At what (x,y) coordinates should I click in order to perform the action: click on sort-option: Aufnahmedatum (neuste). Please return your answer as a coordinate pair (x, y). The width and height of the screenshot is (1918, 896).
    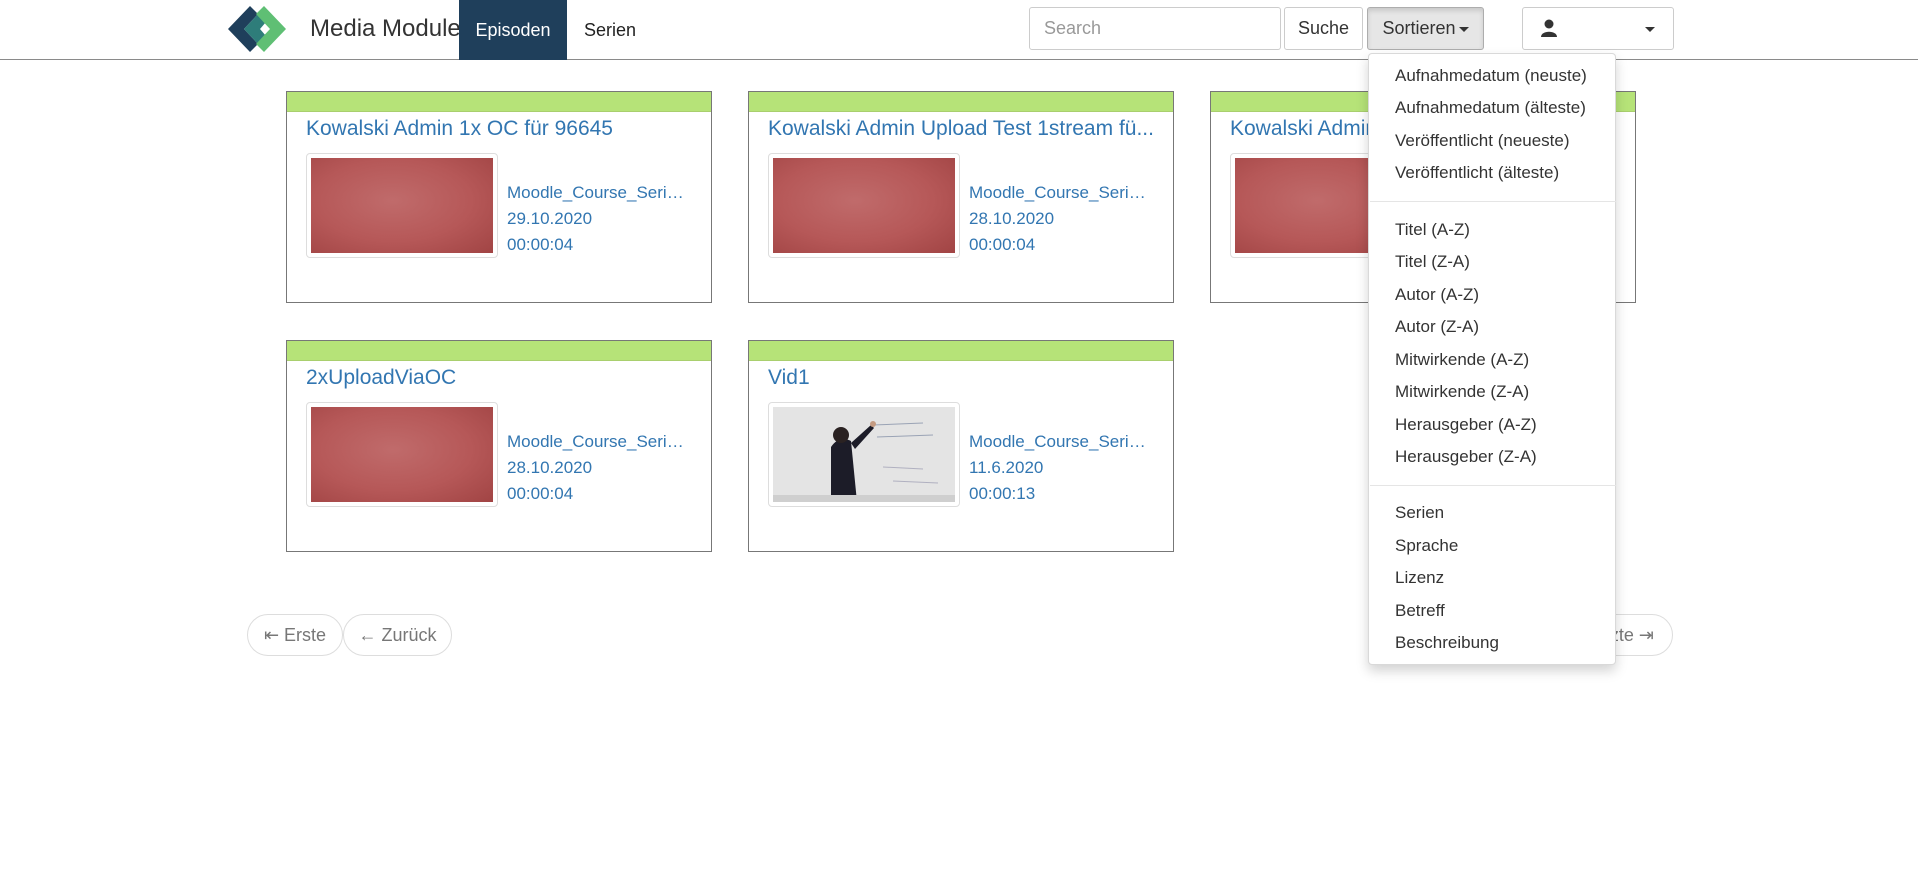
    Looking at the image, I should click on (1491, 76).